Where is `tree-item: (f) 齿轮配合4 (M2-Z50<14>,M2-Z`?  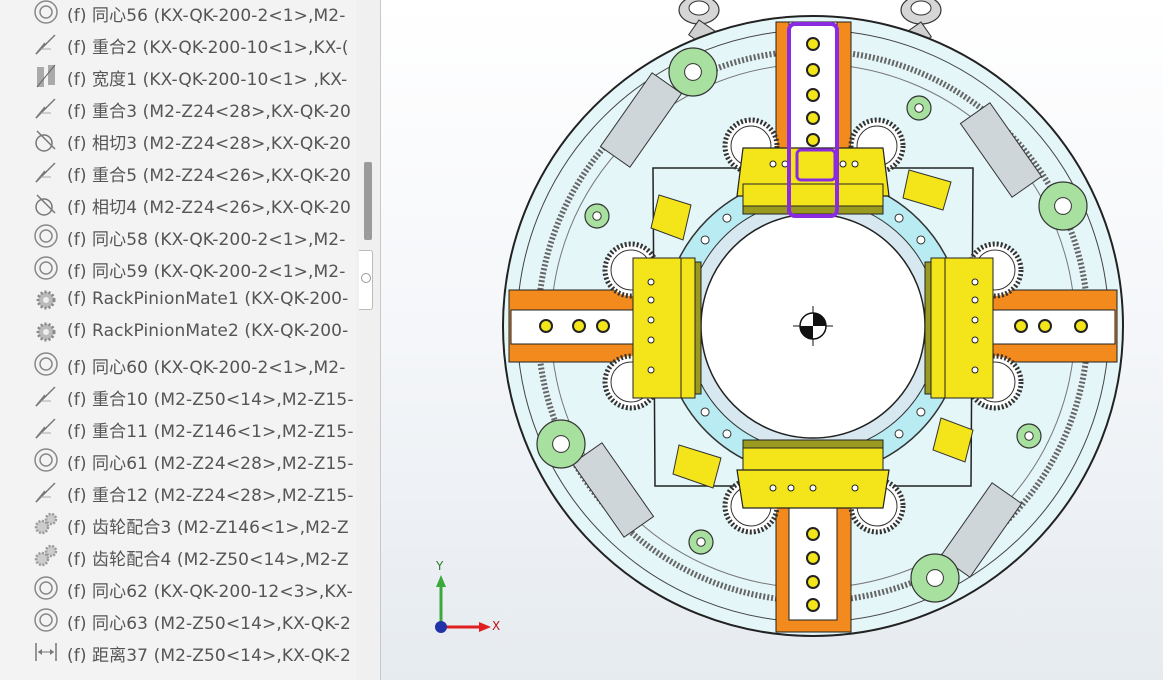
tree-item: (f) 齿轮配合4 (M2-Z50<14>,M2-Z is located at coordinates (178, 556).